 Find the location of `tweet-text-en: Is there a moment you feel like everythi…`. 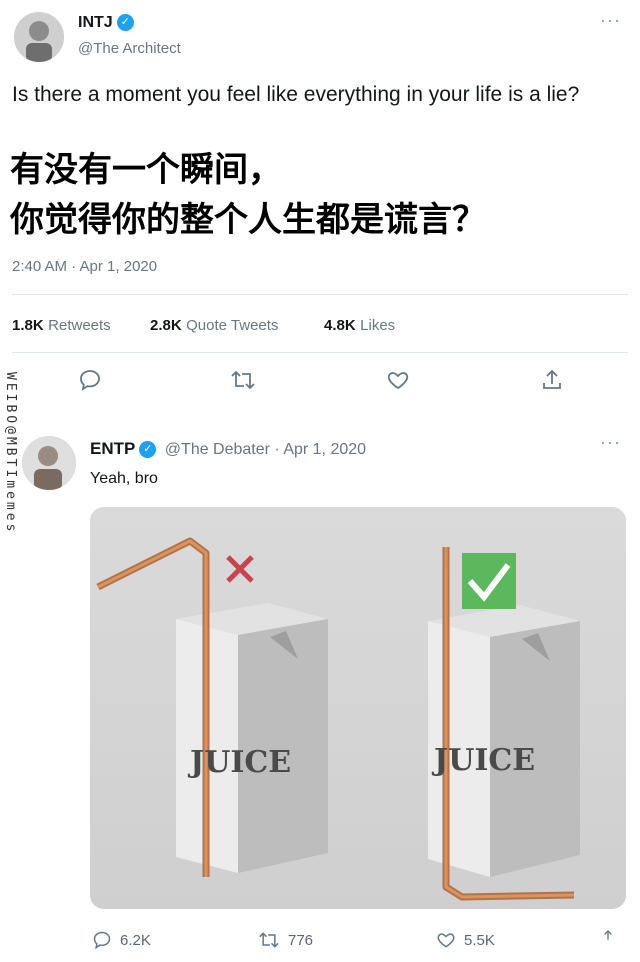

tweet-text-en: Is there a moment you feel like everythi… is located at coordinates (296, 94).